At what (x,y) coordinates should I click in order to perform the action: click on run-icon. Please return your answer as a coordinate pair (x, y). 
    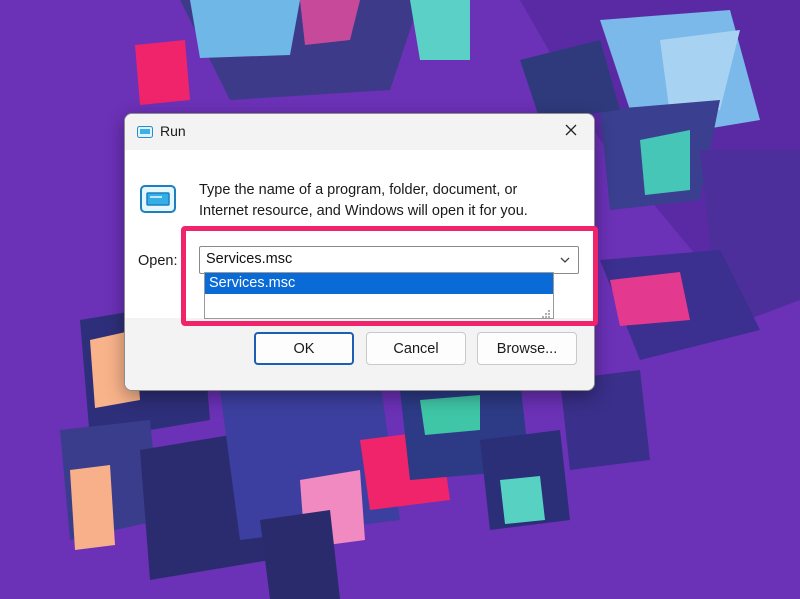
    Looking at the image, I should click on (145, 131).